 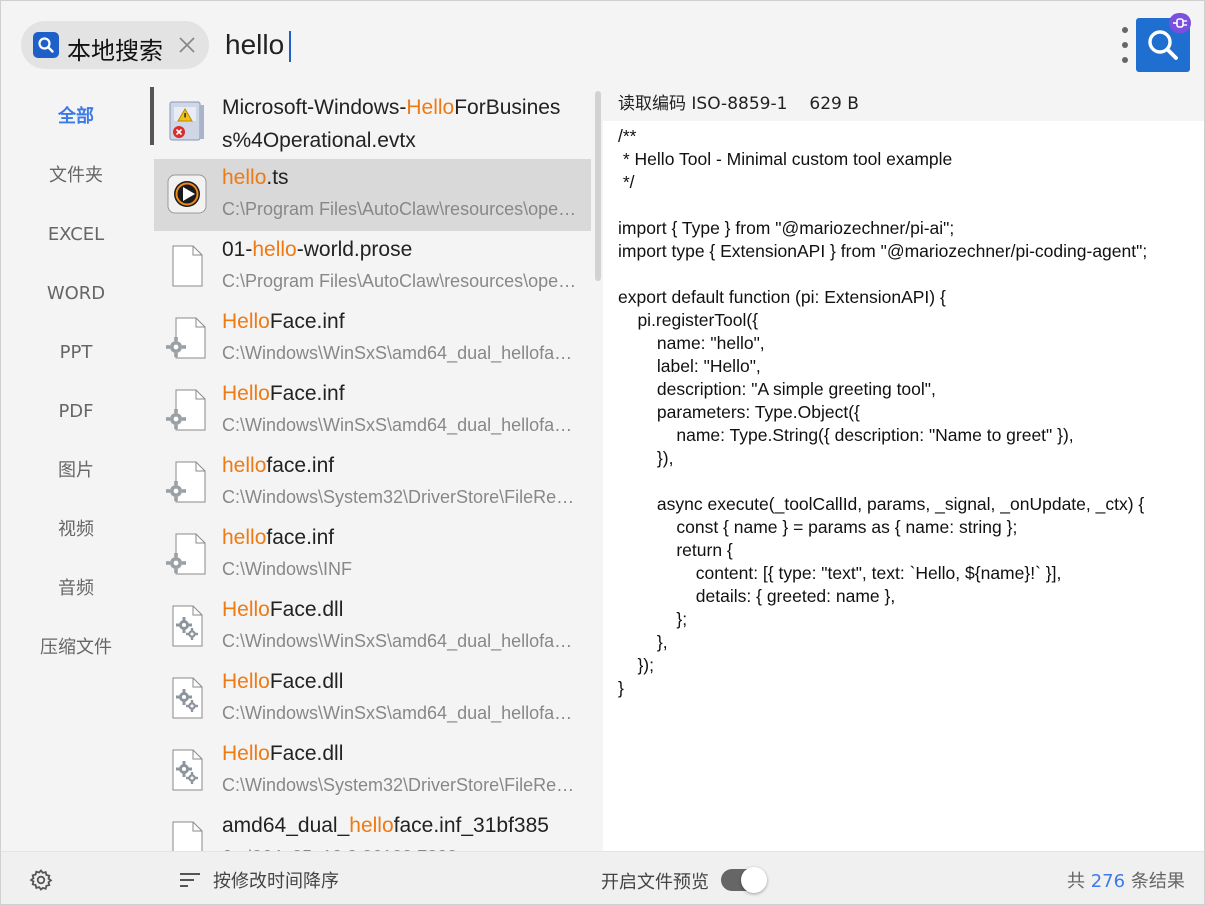 I want to click on result-count: 共 276 条结果, so click(x=1126, y=880).